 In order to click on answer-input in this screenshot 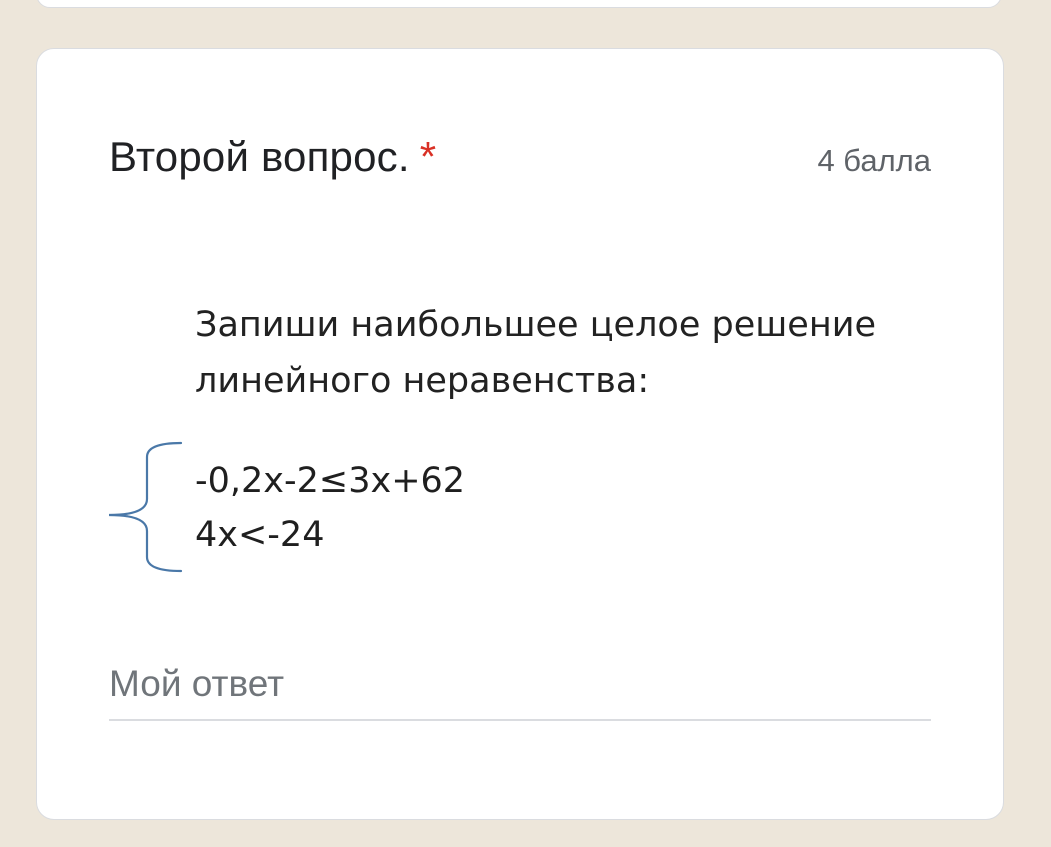, I will do `click(520, 690)`.